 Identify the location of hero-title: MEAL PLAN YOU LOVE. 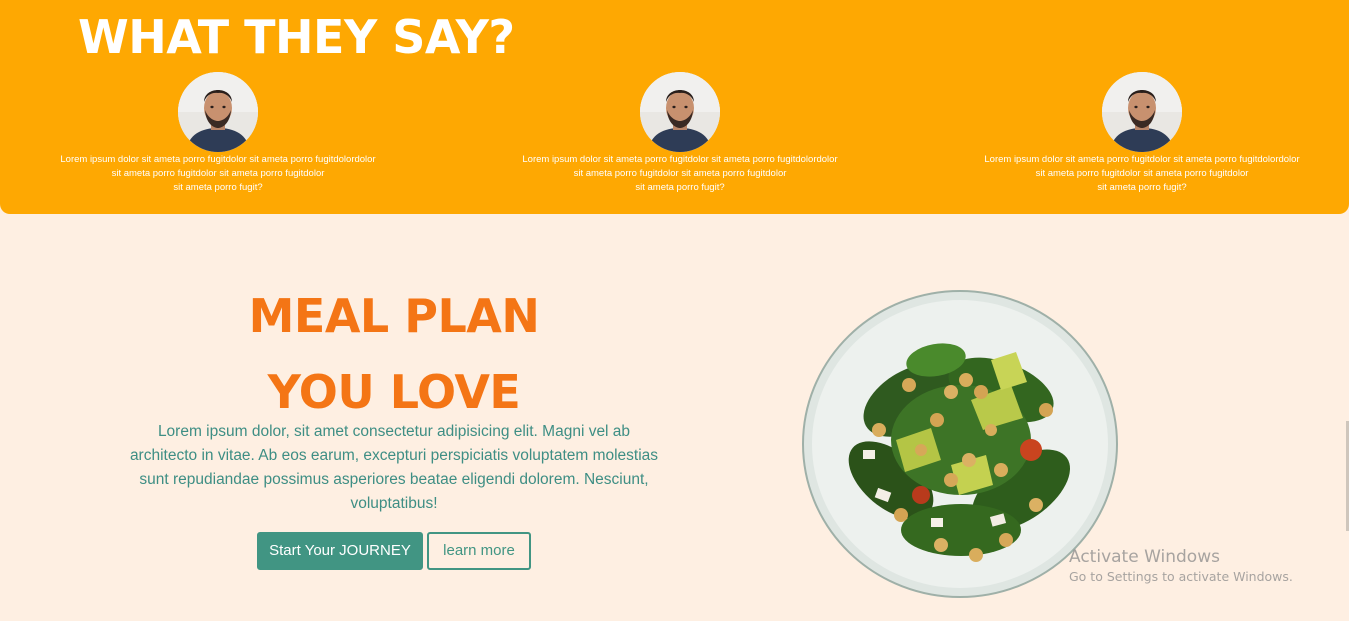
(394, 354).